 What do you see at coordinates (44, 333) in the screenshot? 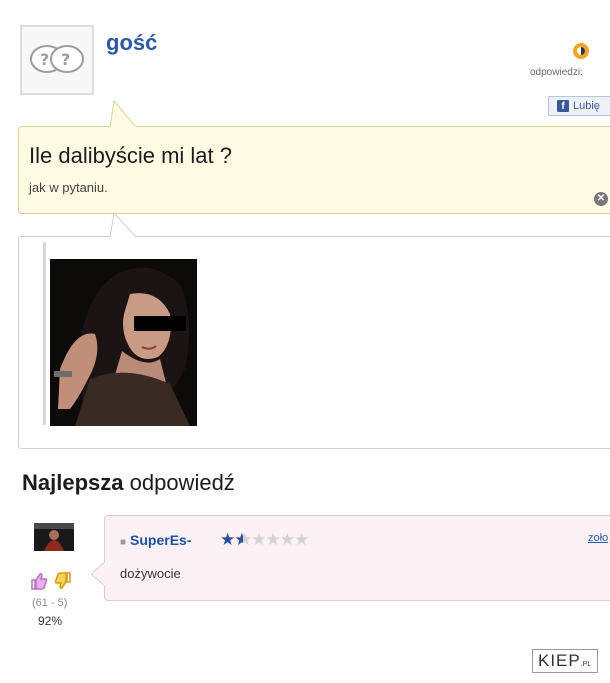
I see `image-divider` at bounding box center [44, 333].